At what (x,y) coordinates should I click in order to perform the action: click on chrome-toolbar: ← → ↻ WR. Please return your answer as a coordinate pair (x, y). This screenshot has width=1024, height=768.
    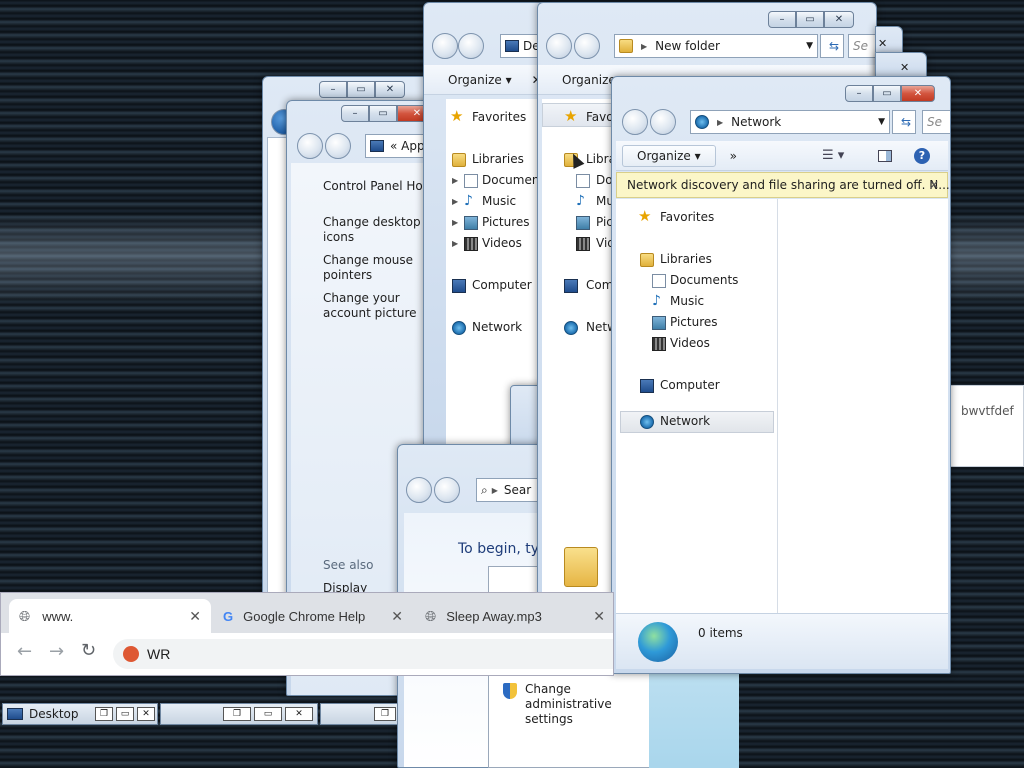
    Looking at the image, I should click on (307, 654).